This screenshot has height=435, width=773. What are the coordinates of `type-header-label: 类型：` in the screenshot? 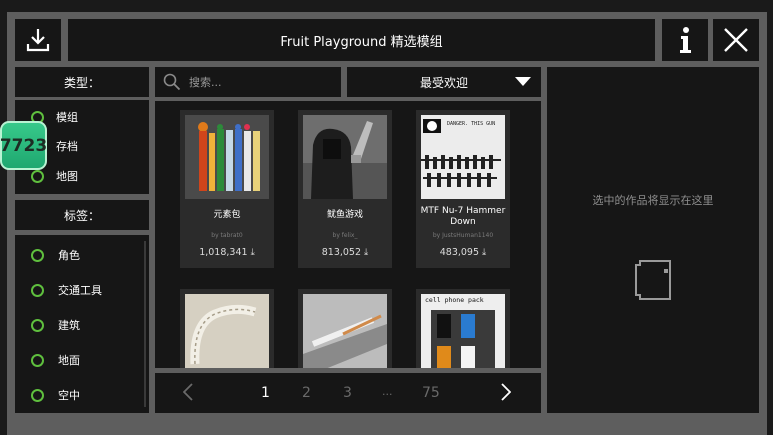 It's located at (81, 82).